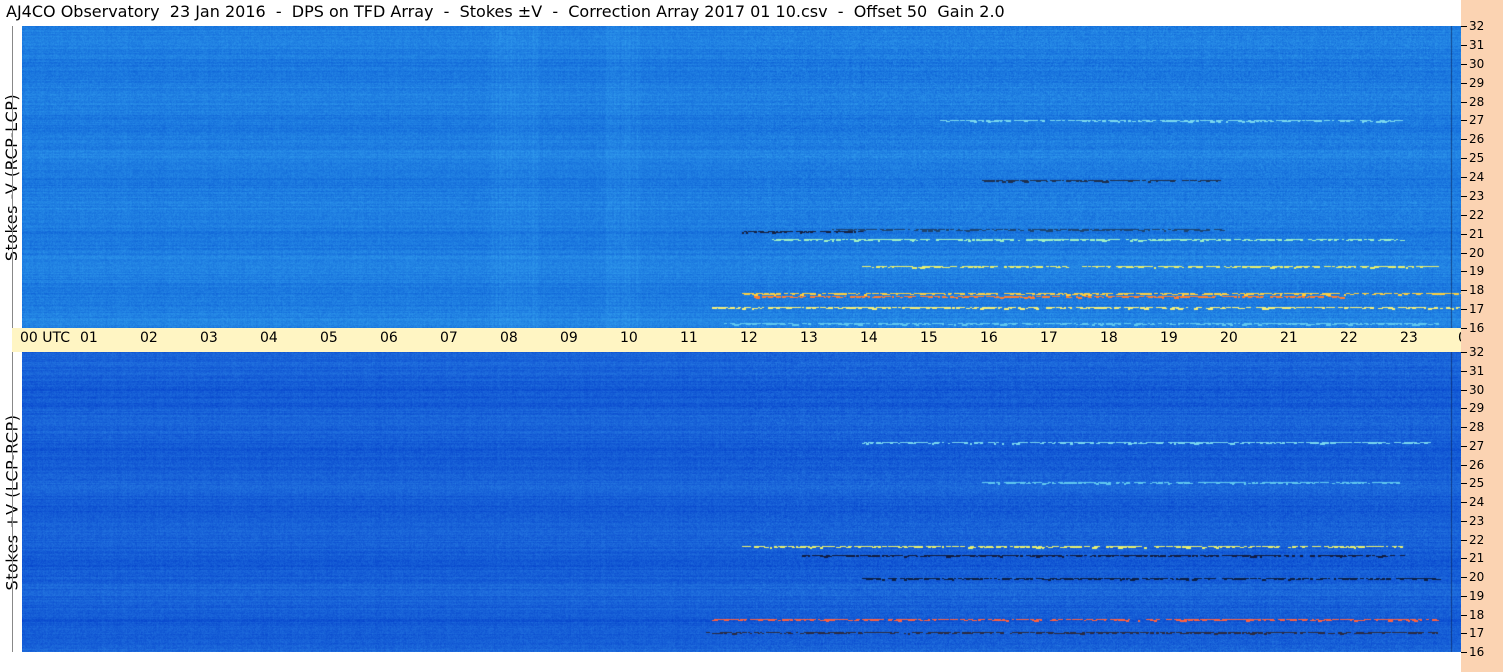 Image resolution: width=1503 pixels, height=672 pixels. Describe the element at coordinates (1109, 338) in the screenshot. I see `time-tick-label: 18` at that location.